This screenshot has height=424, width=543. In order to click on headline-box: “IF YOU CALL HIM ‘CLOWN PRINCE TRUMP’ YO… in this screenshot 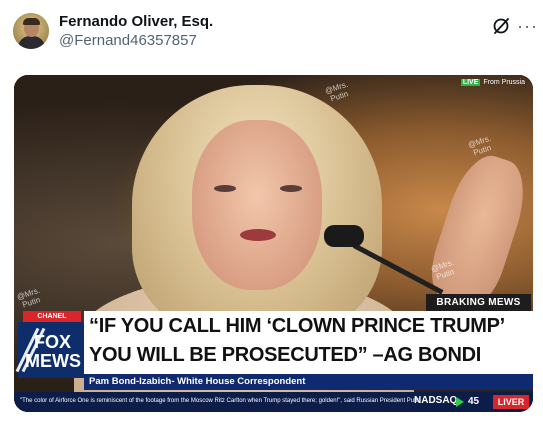, I will do `click(308, 342)`.